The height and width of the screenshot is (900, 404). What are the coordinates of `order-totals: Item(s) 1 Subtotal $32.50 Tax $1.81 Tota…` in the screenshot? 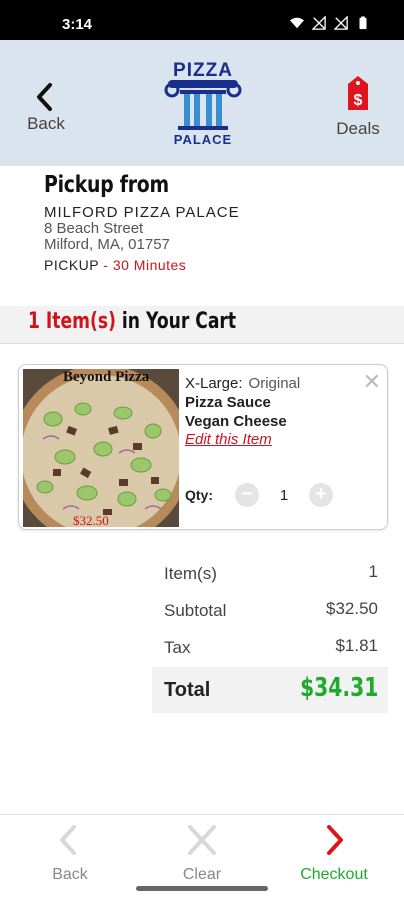 It's located at (270, 634).